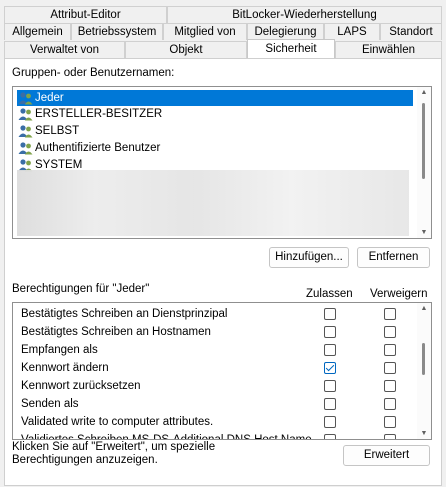 Image resolution: width=446 pixels, height=487 pixels. I want to click on list-item: Jeder, so click(215, 98).